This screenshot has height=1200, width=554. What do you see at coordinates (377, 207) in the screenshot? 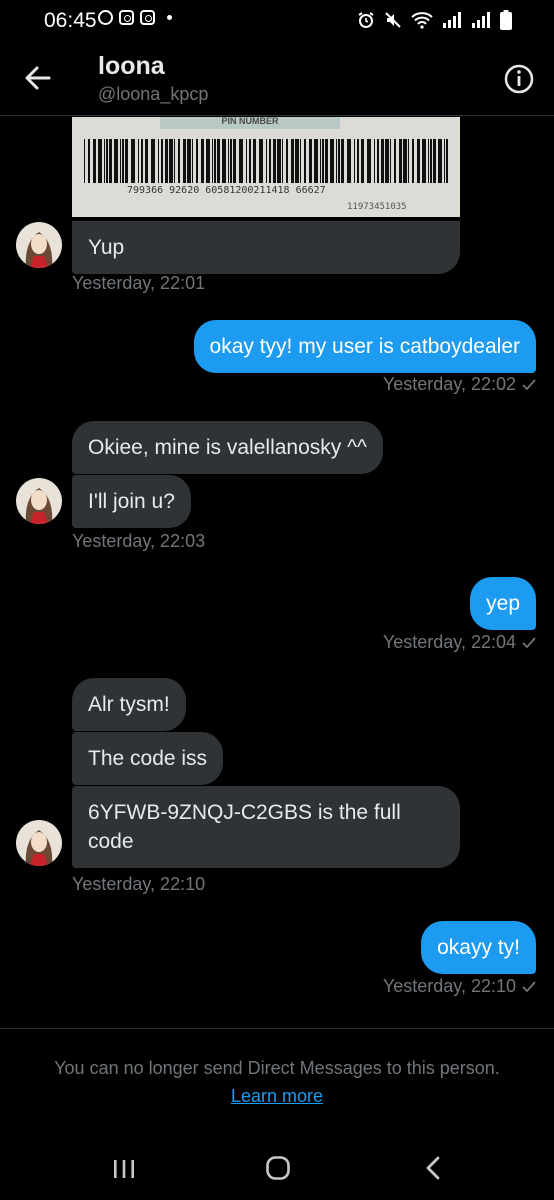
I see `barcode-number-2: 11973451035` at bounding box center [377, 207].